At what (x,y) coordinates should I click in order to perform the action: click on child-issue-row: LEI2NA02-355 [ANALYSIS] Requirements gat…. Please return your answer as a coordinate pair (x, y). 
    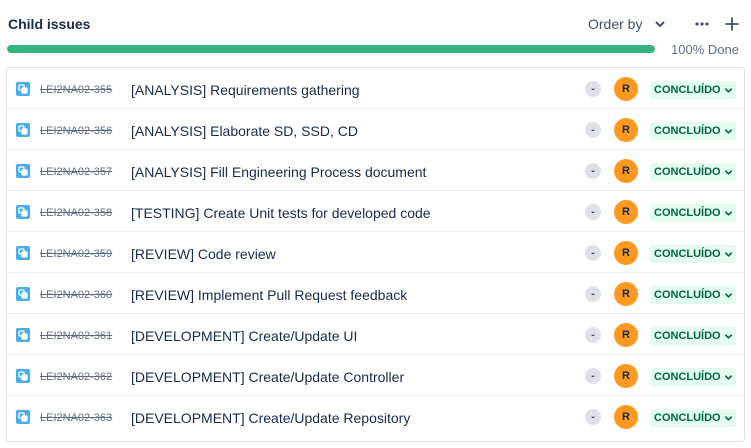
    Looking at the image, I should click on (375, 88).